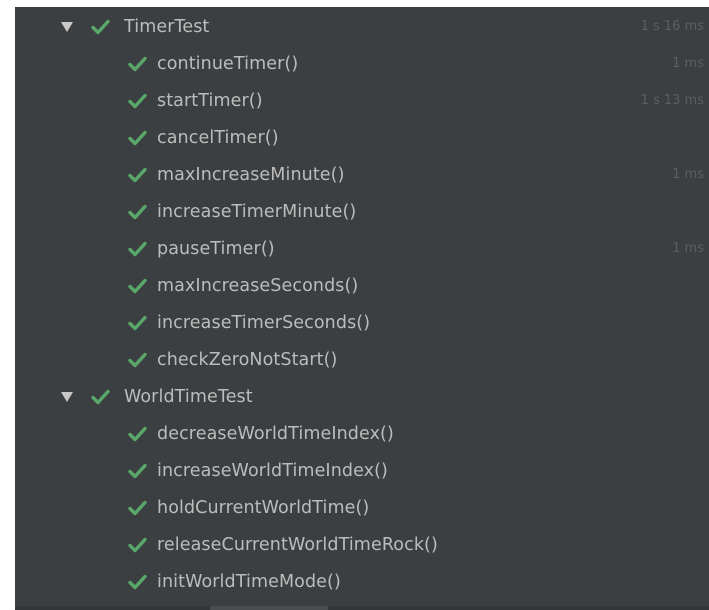 Image resolution: width=709 pixels, height=610 pixels. I want to click on suite-name: TimerTest, so click(167, 26).